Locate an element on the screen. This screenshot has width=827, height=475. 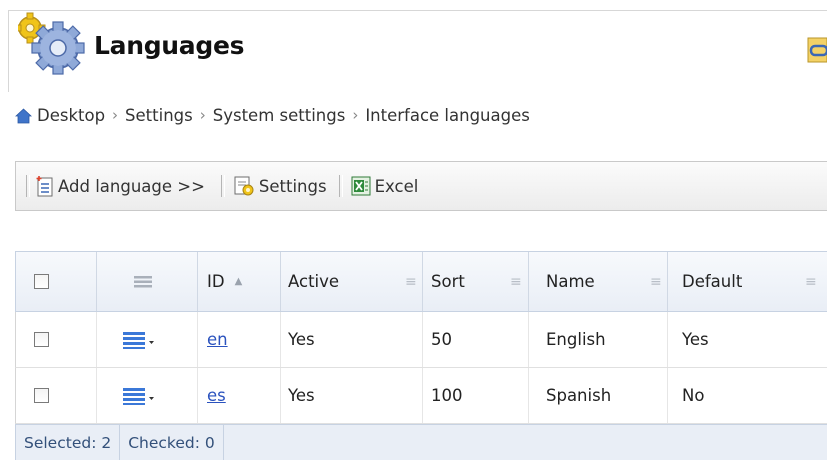
sort-ascending-icon: ▲ is located at coordinates (238, 281).